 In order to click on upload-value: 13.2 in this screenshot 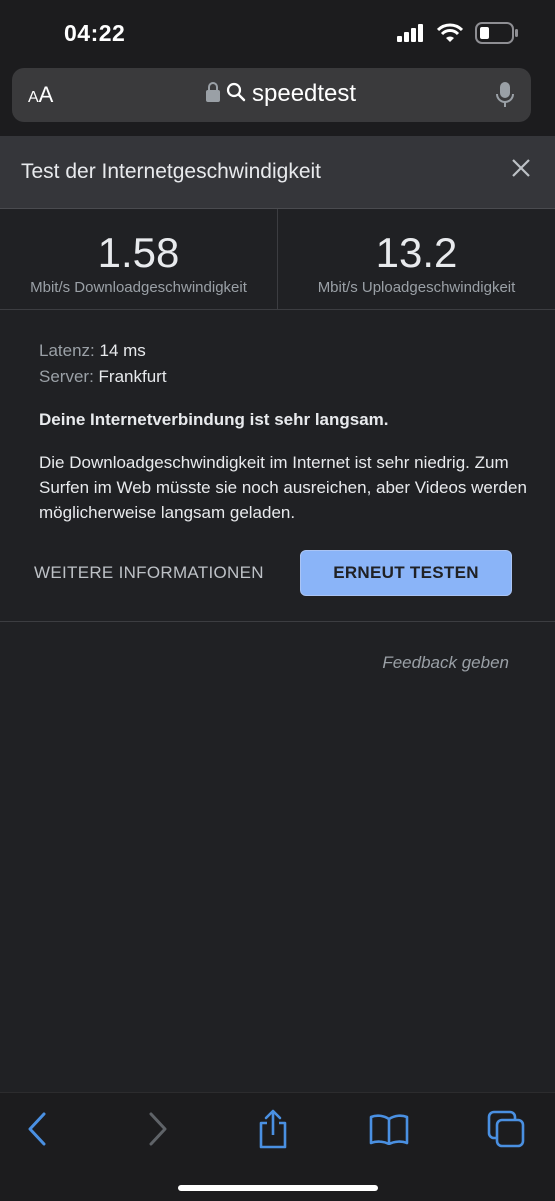, I will do `click(416, 252)`.